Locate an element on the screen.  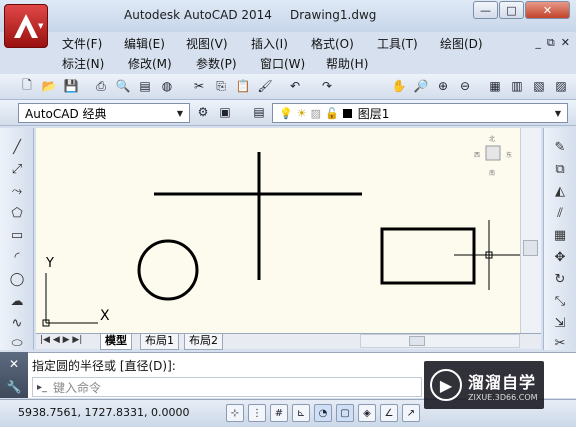
doc-close-button: ✕ is located at coordinates (565, 43).